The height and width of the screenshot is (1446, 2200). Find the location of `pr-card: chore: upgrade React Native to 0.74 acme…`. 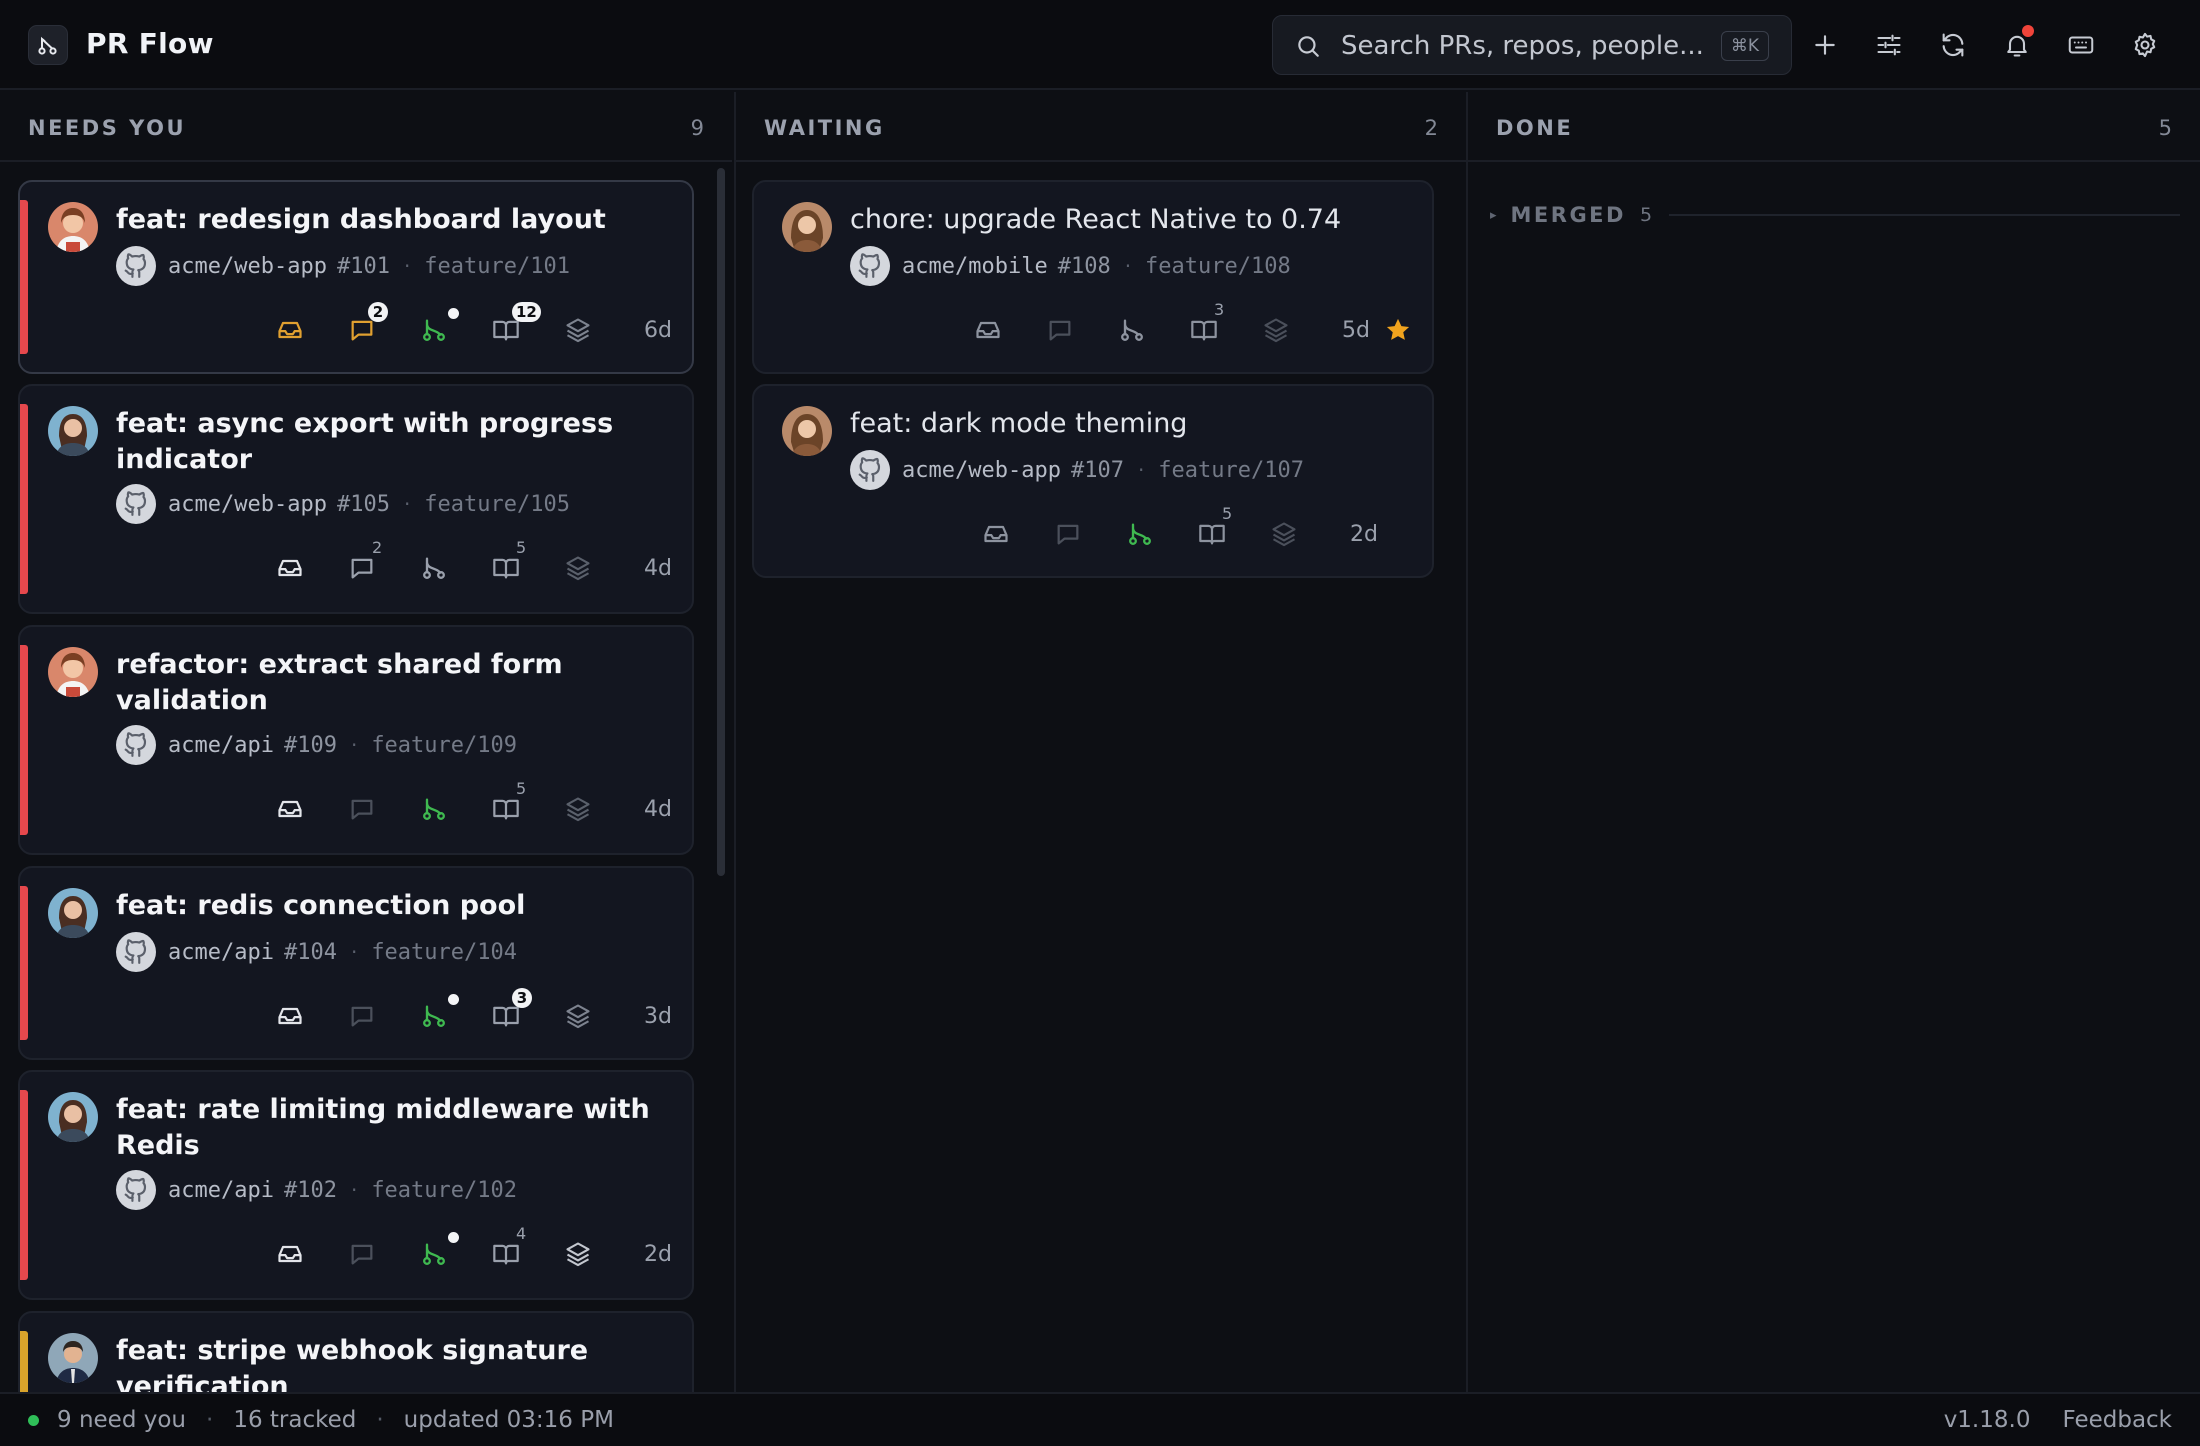

pr-card: chore: upgrade React Native to 0.74 acme… is located at coordinates (1093, 277).